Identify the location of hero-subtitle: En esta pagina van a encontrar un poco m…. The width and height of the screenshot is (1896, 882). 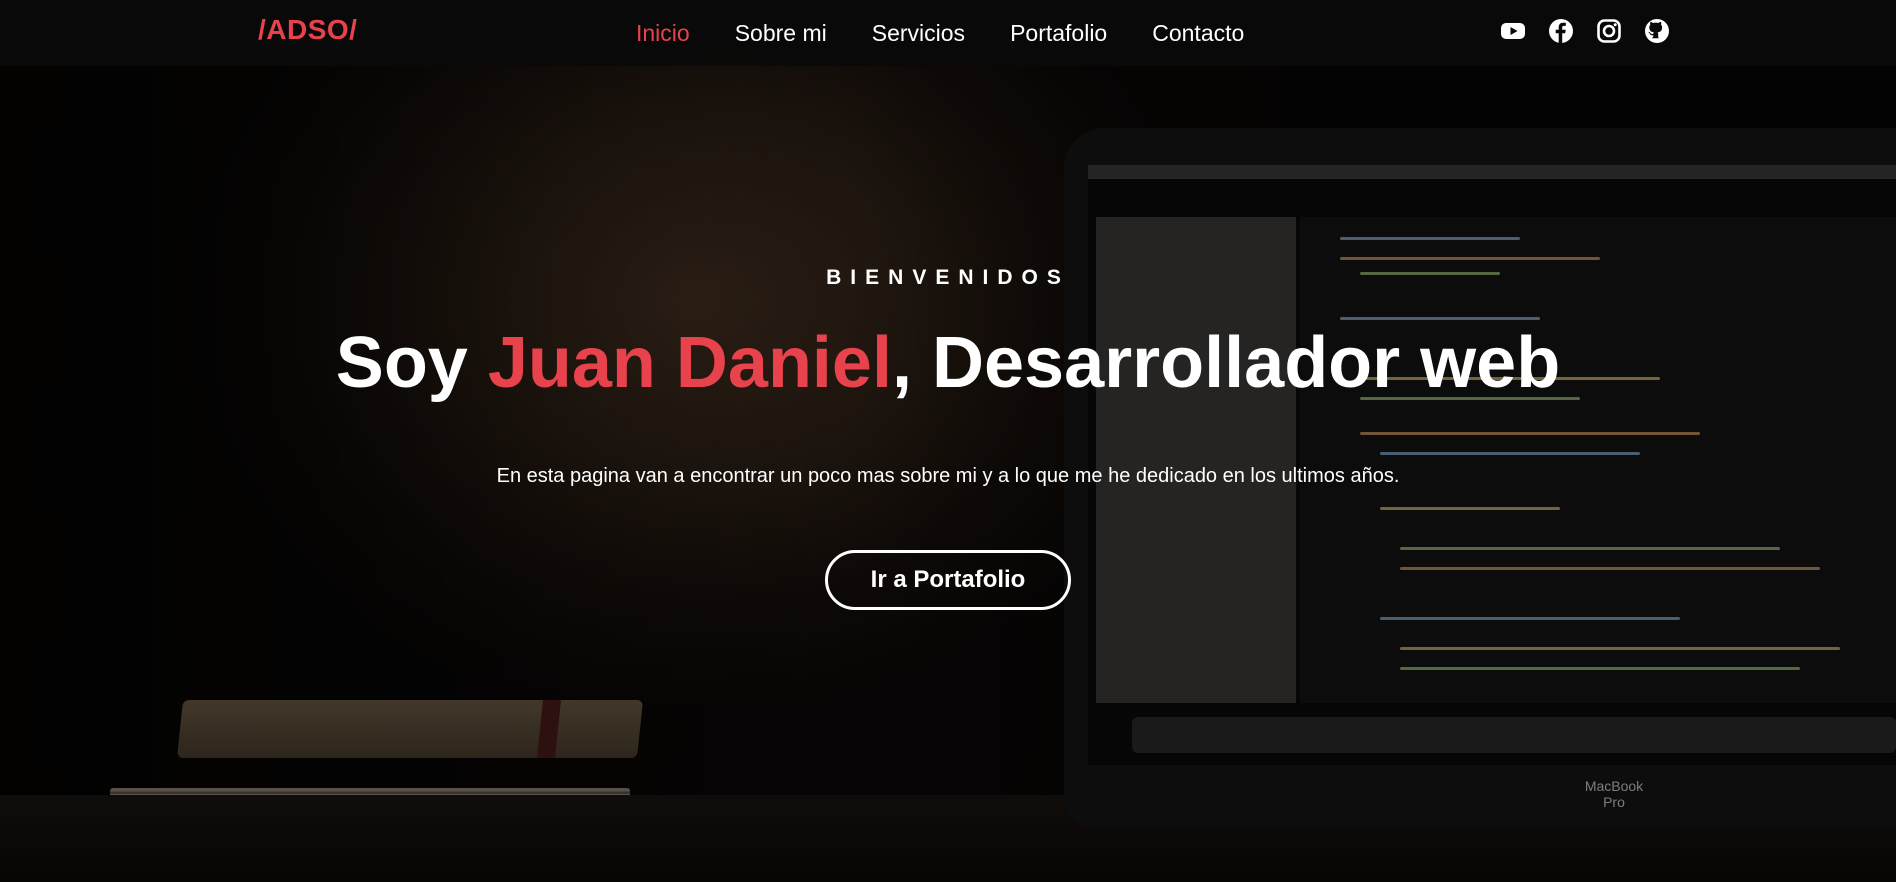
(948, 476).